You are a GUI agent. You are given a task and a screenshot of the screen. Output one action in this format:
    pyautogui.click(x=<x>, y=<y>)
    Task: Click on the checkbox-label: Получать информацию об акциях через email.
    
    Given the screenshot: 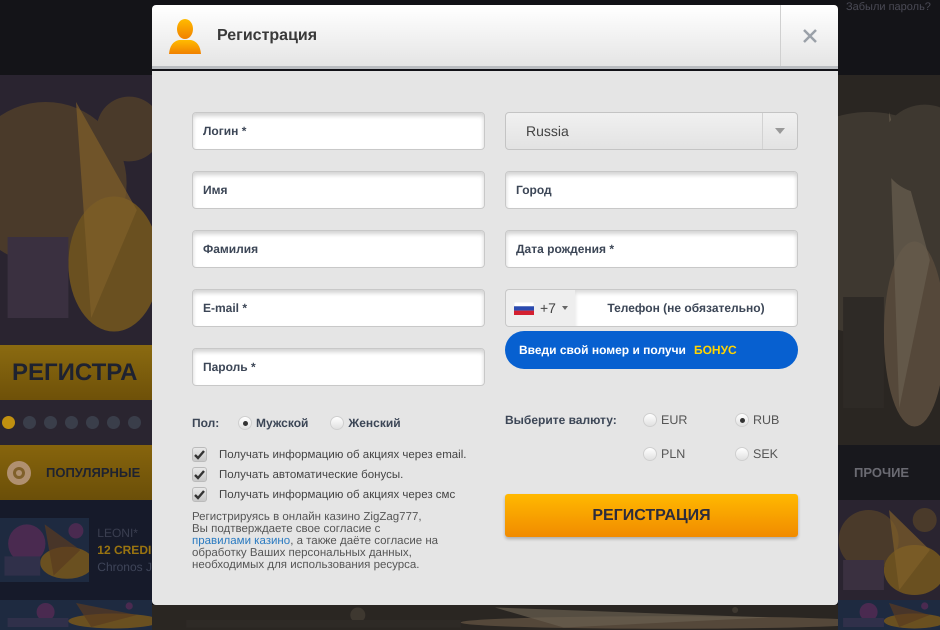 What is the action you would take?
    pyautogui.click(x=342, y=454)
    